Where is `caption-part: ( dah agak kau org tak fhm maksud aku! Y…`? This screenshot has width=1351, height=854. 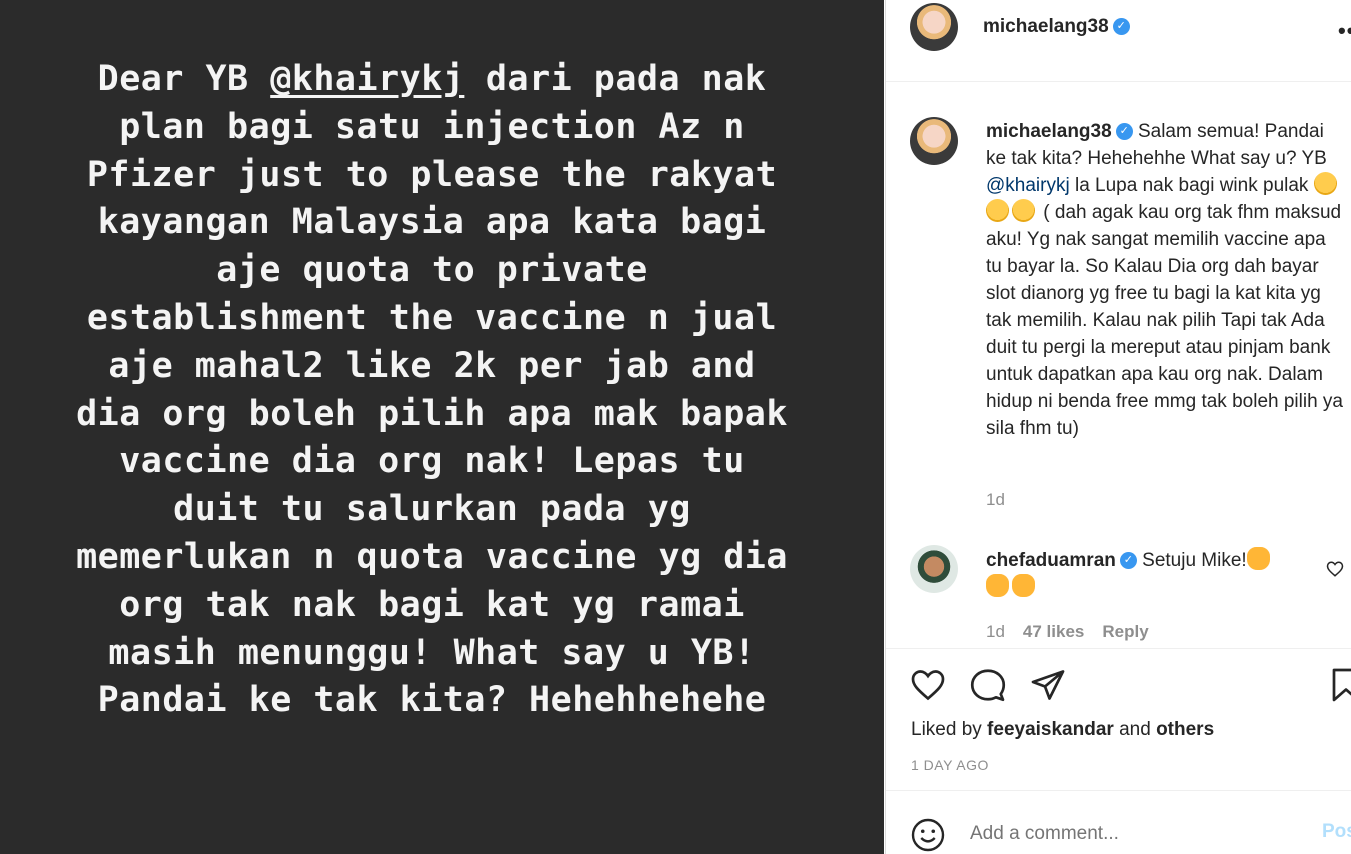 caption-part: ( dah agak kau org tak fhm maksud aku! Y… is located at coordinates (1165, 320).